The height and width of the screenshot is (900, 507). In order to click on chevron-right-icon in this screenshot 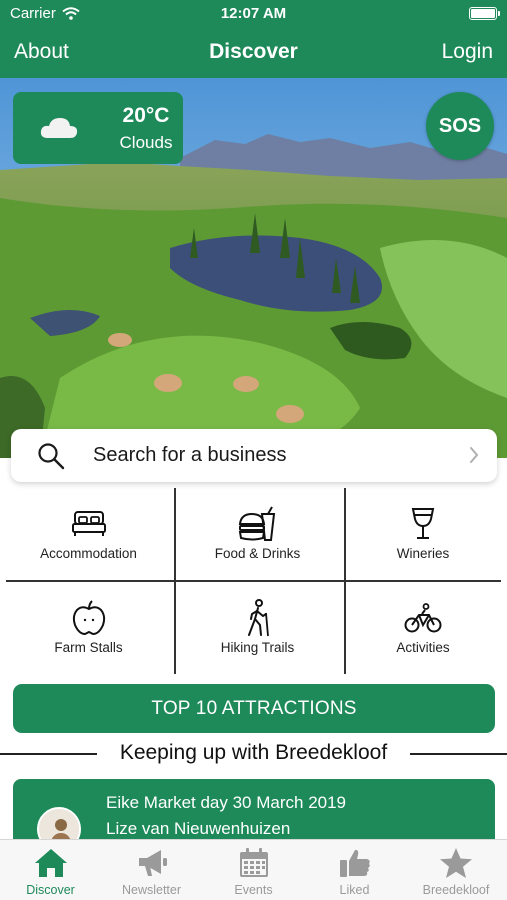, I will do `click(474, 455)`.